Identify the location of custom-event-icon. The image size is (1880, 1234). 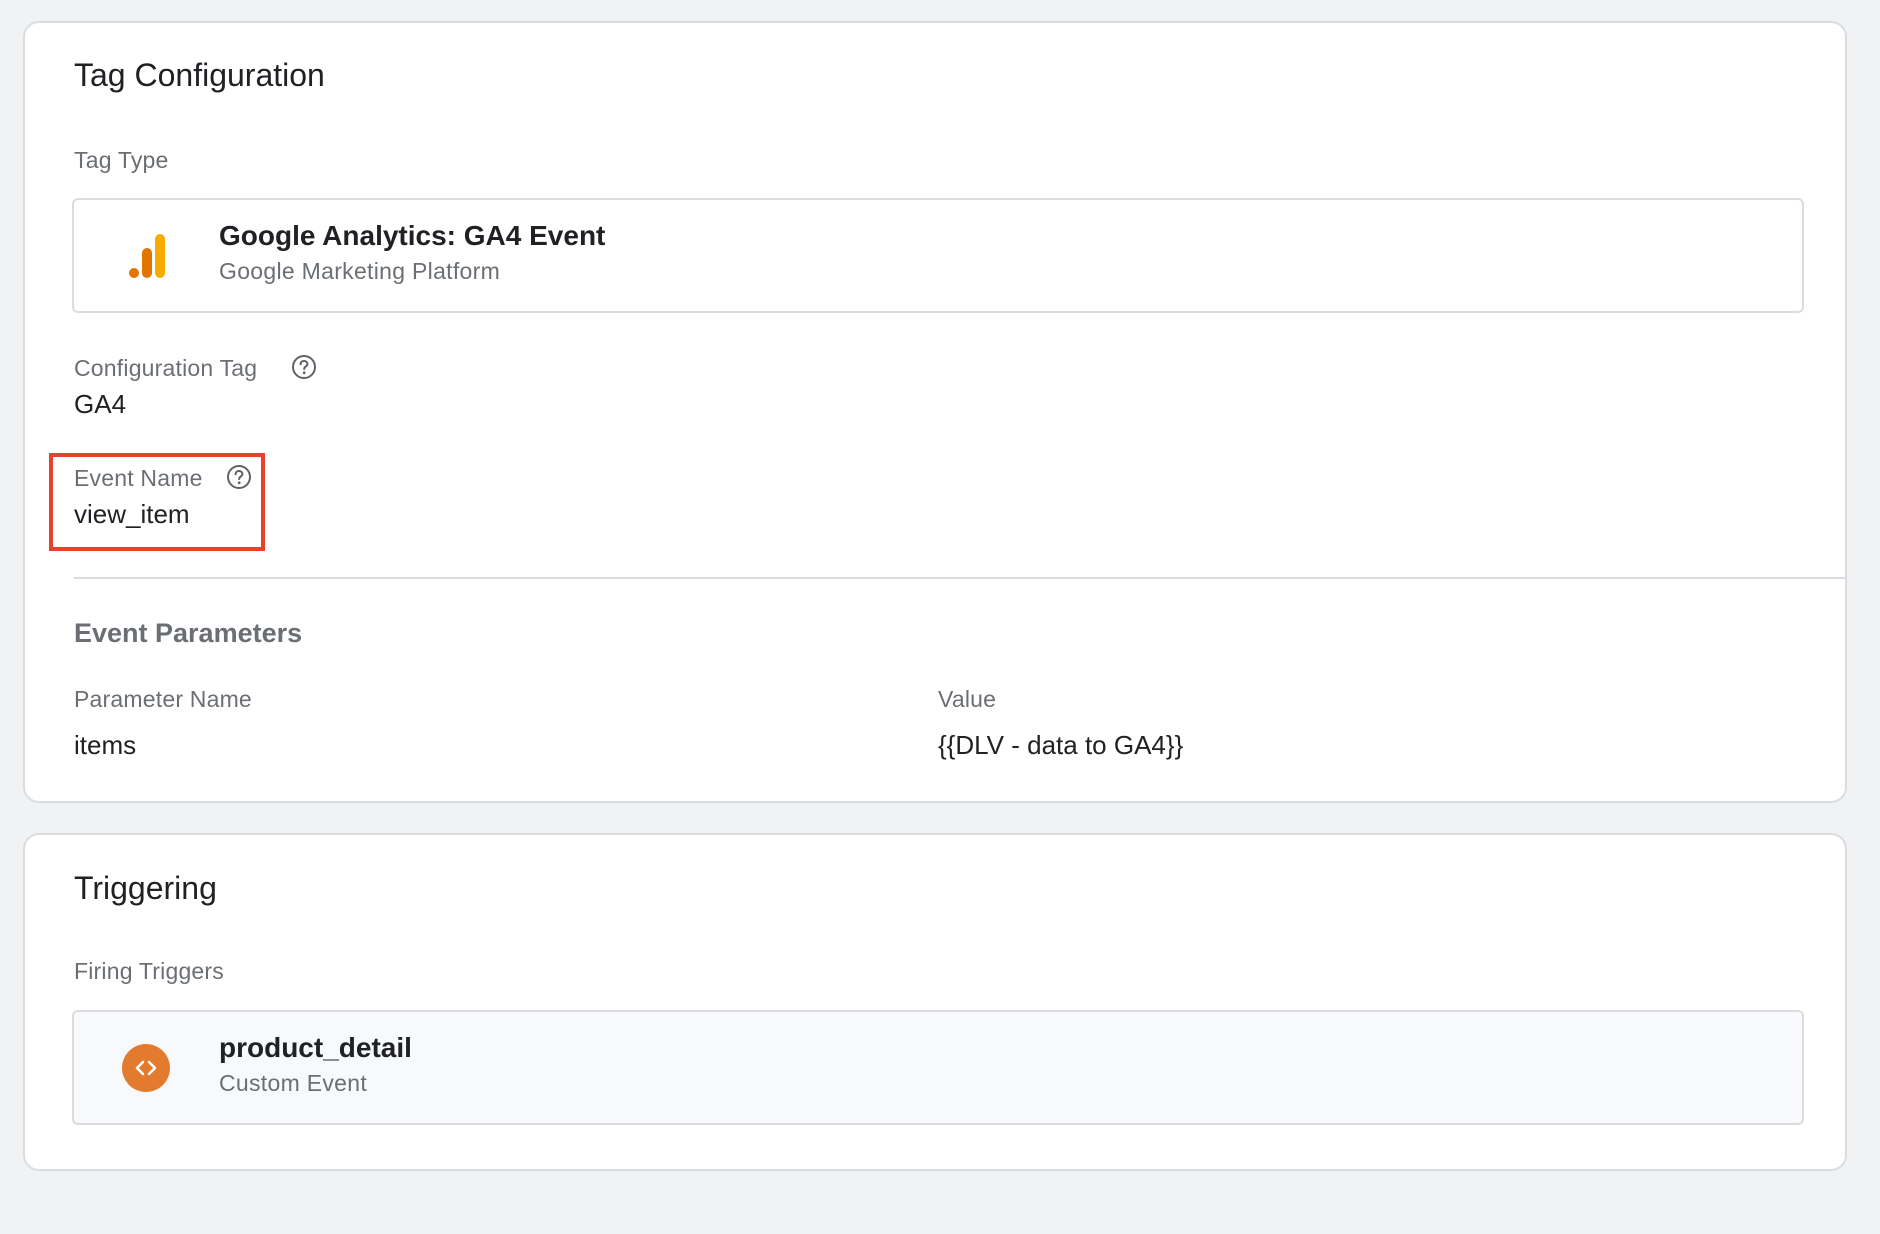
(146, 1068).